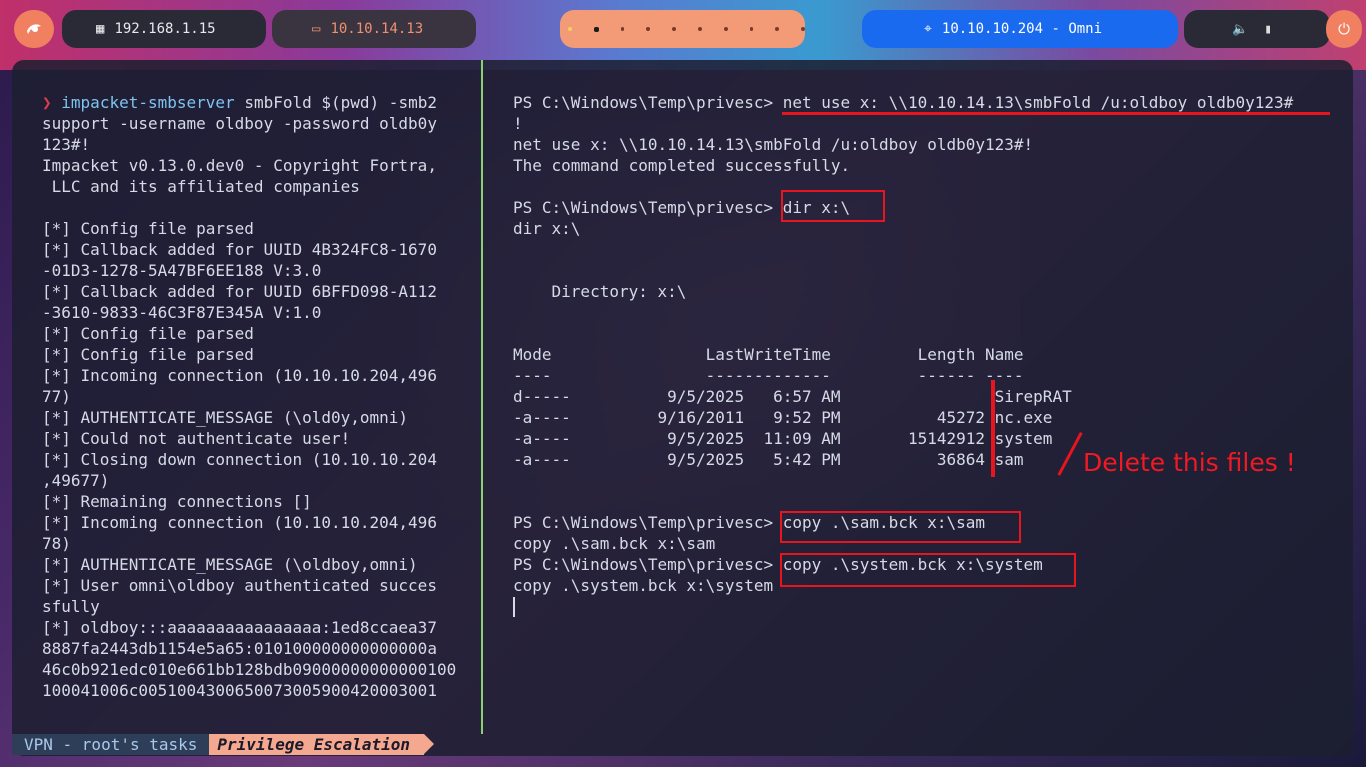 Image resolution: width=1366 pixels, height=767 pixels. Describe the element at coordinates (177, 501) in the screenshot. I see `left-line: [*] Remaining connections []` at that location.